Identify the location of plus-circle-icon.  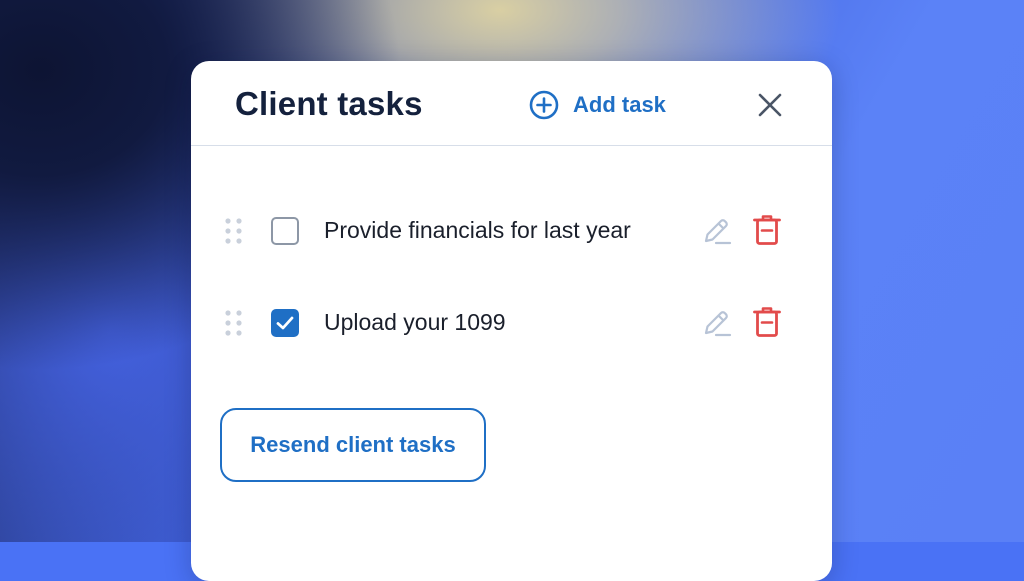
(544, 105).